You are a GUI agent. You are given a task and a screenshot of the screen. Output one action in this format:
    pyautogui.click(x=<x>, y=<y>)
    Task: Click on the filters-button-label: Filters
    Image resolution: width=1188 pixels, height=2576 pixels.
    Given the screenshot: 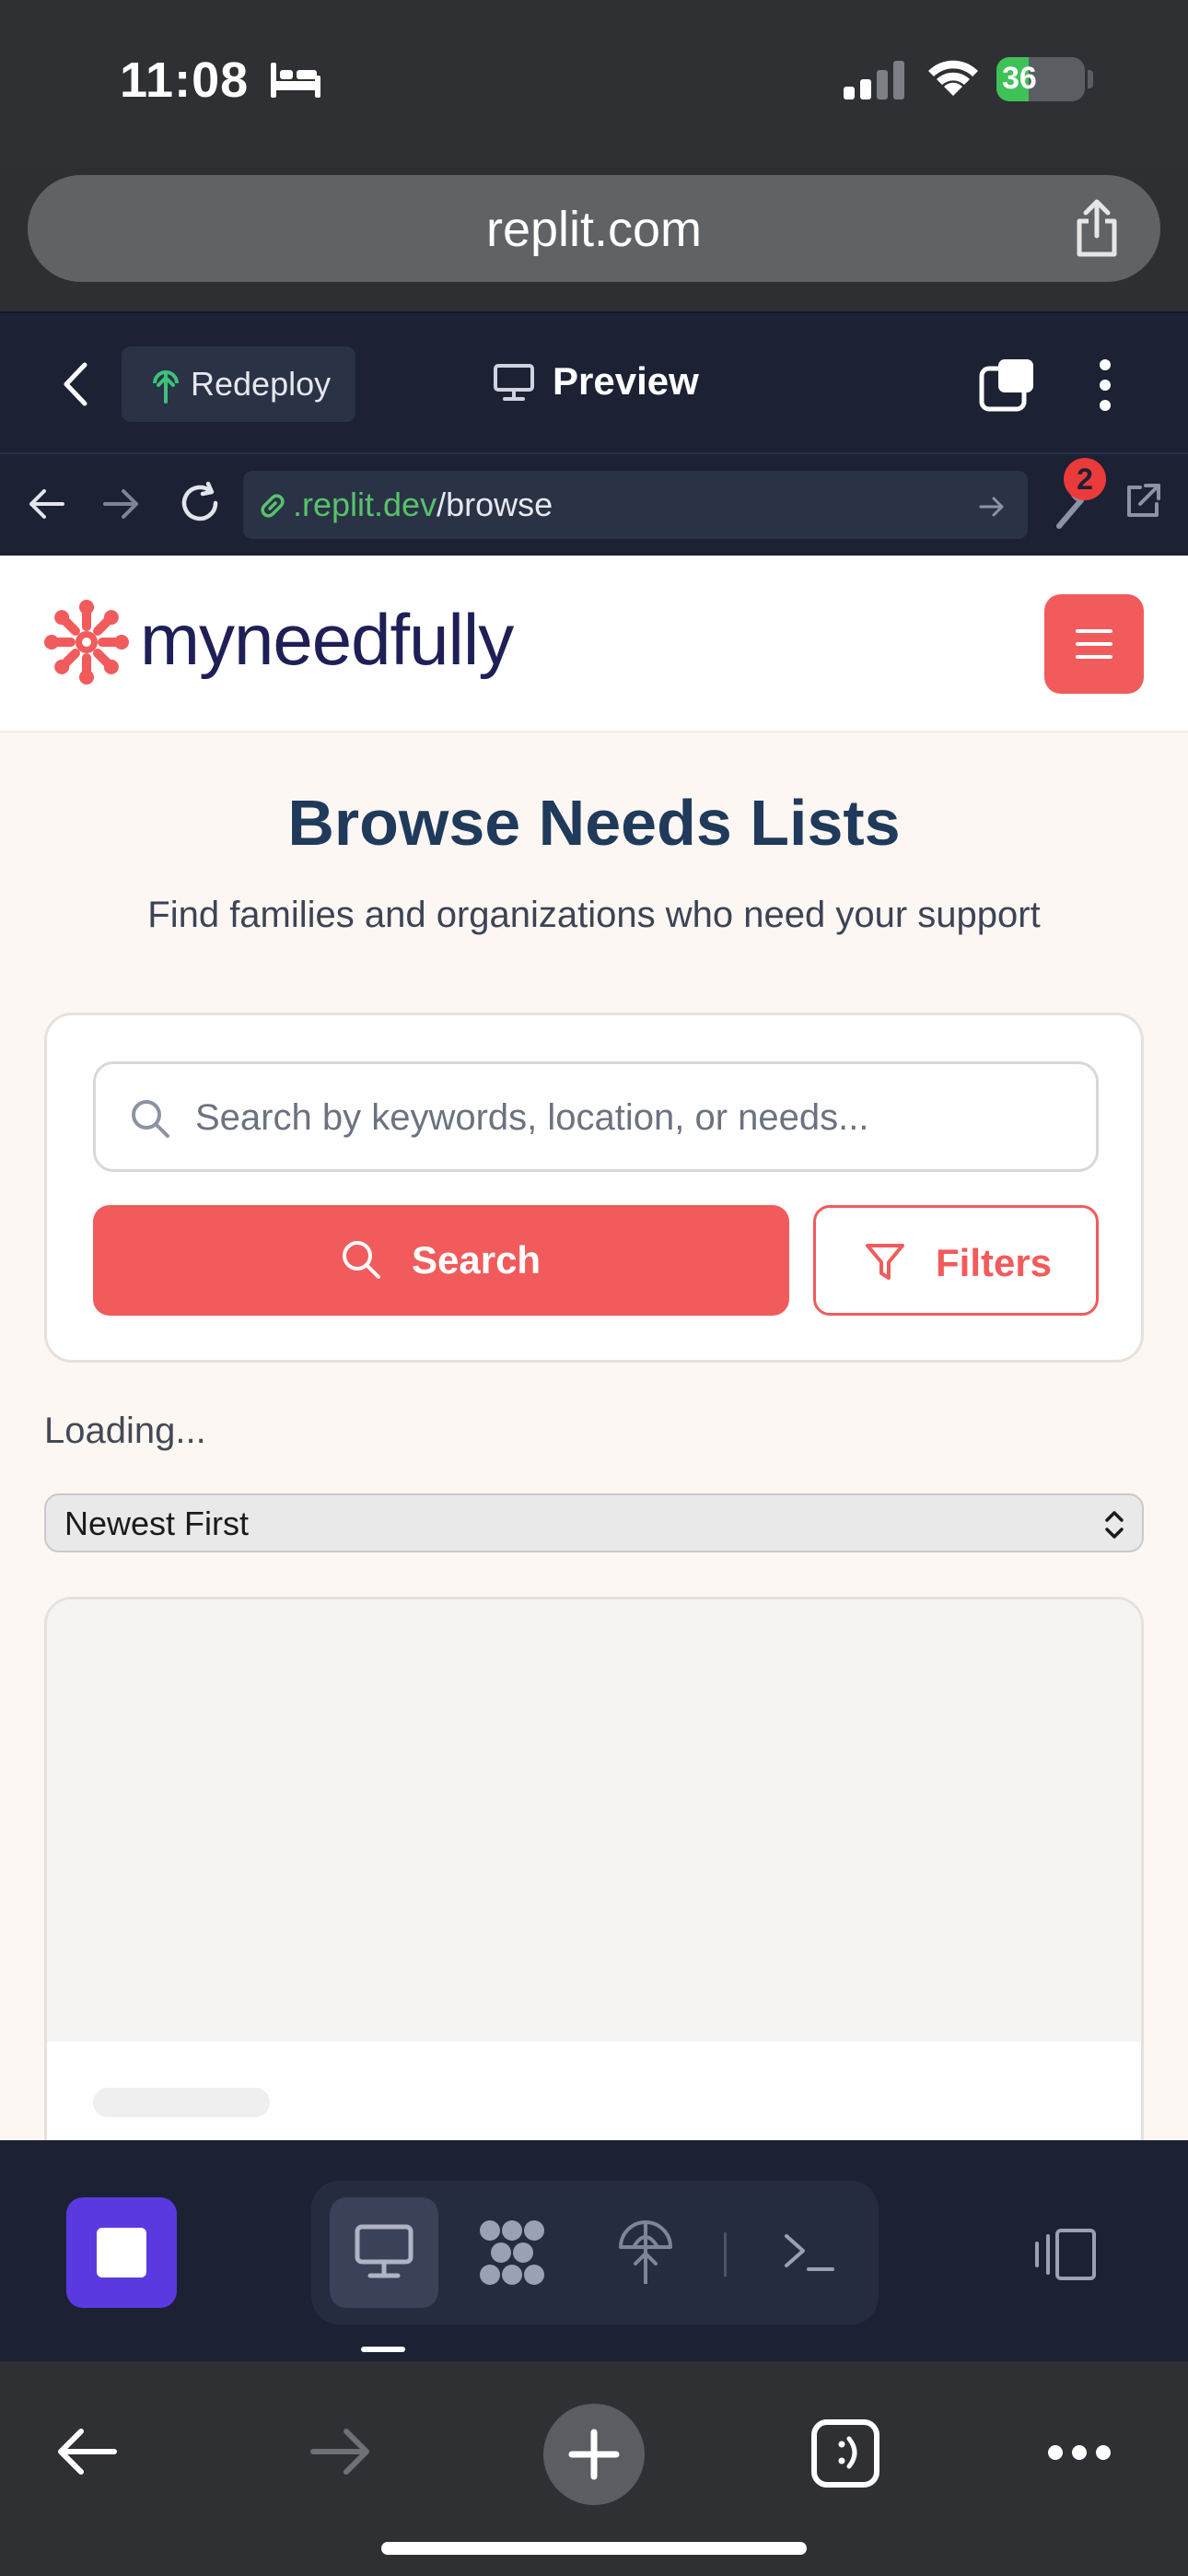 What is the action you would take?
    pyautogui.click(x=995, y=1262)
    